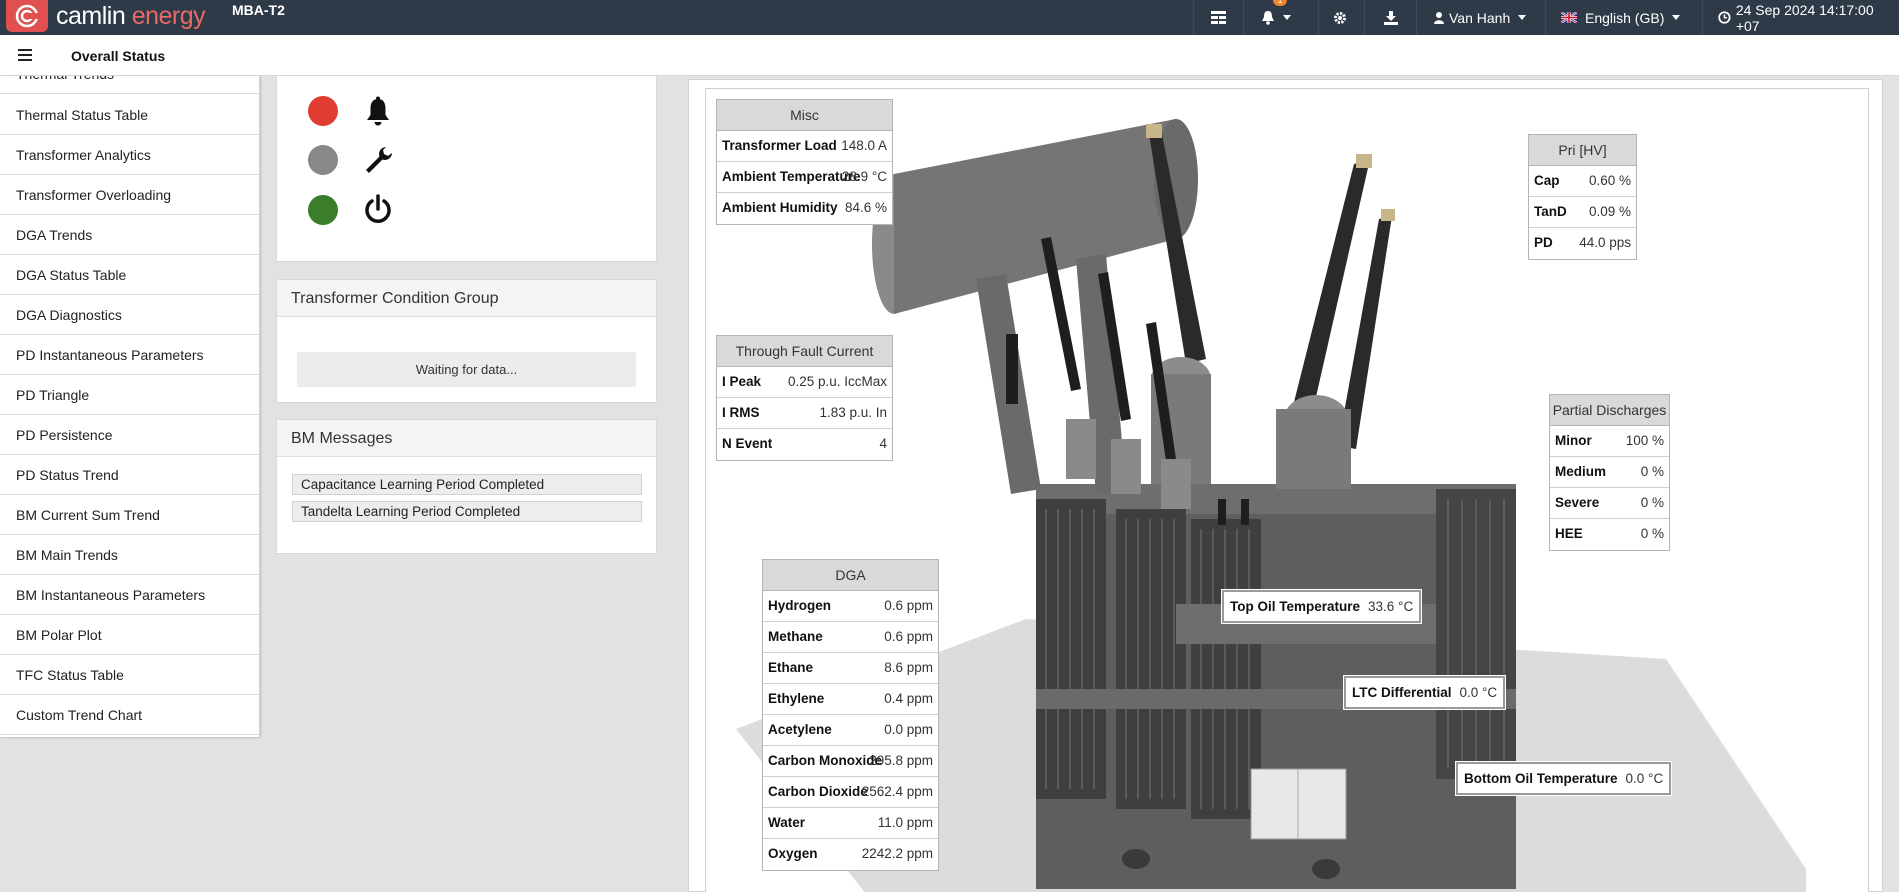 The image size is (1899, 892). Describe the element at coordinates (129, 475) in the screenshot. I see `sidebar-item: PD Status Trend` at that location.